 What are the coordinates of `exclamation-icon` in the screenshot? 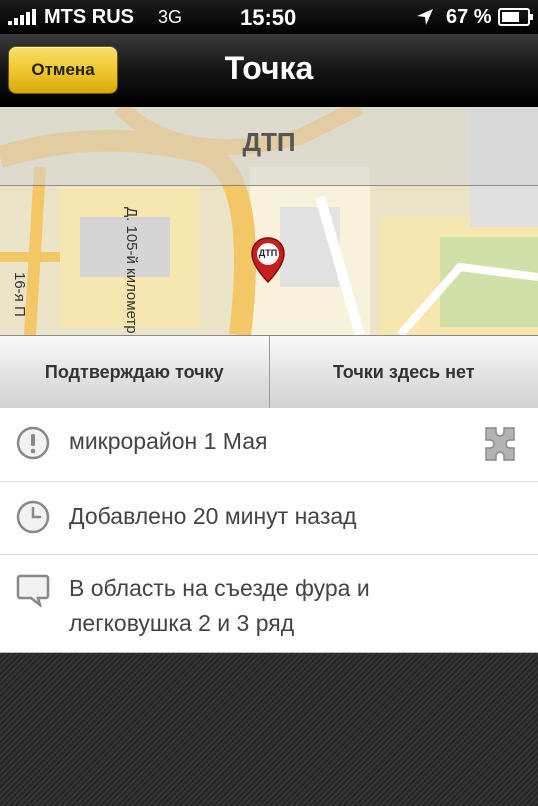 It's located at (33, 443).